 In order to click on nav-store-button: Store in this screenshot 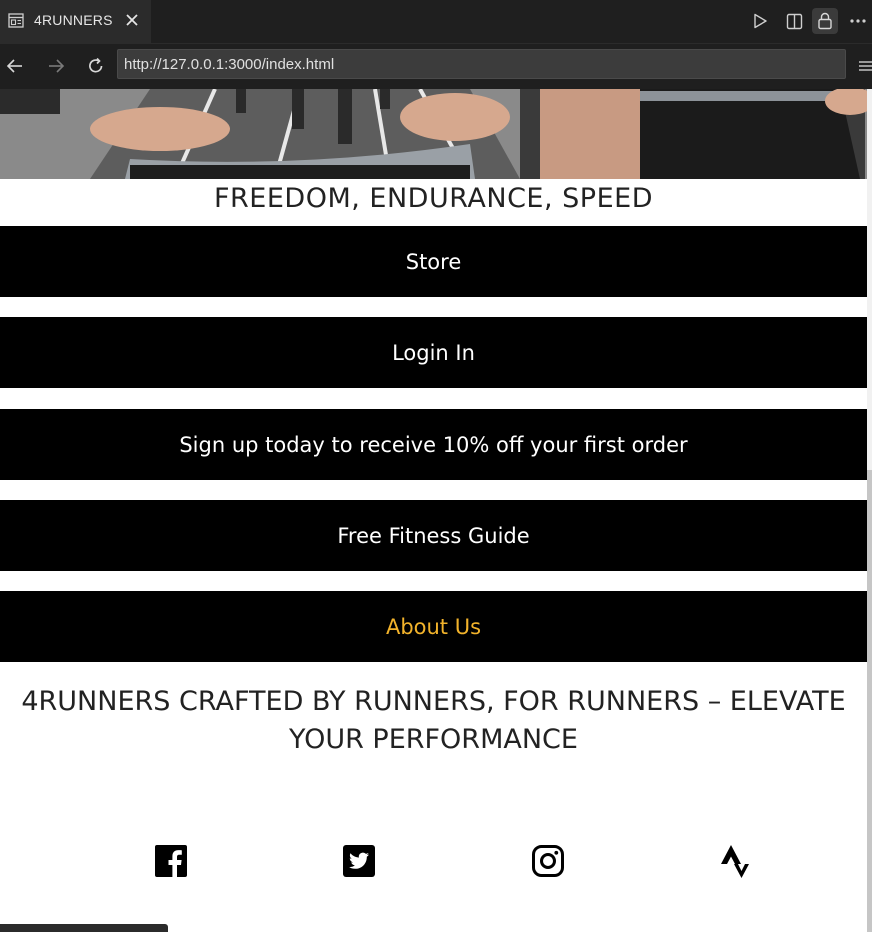, I will do `click(433, 261)`.